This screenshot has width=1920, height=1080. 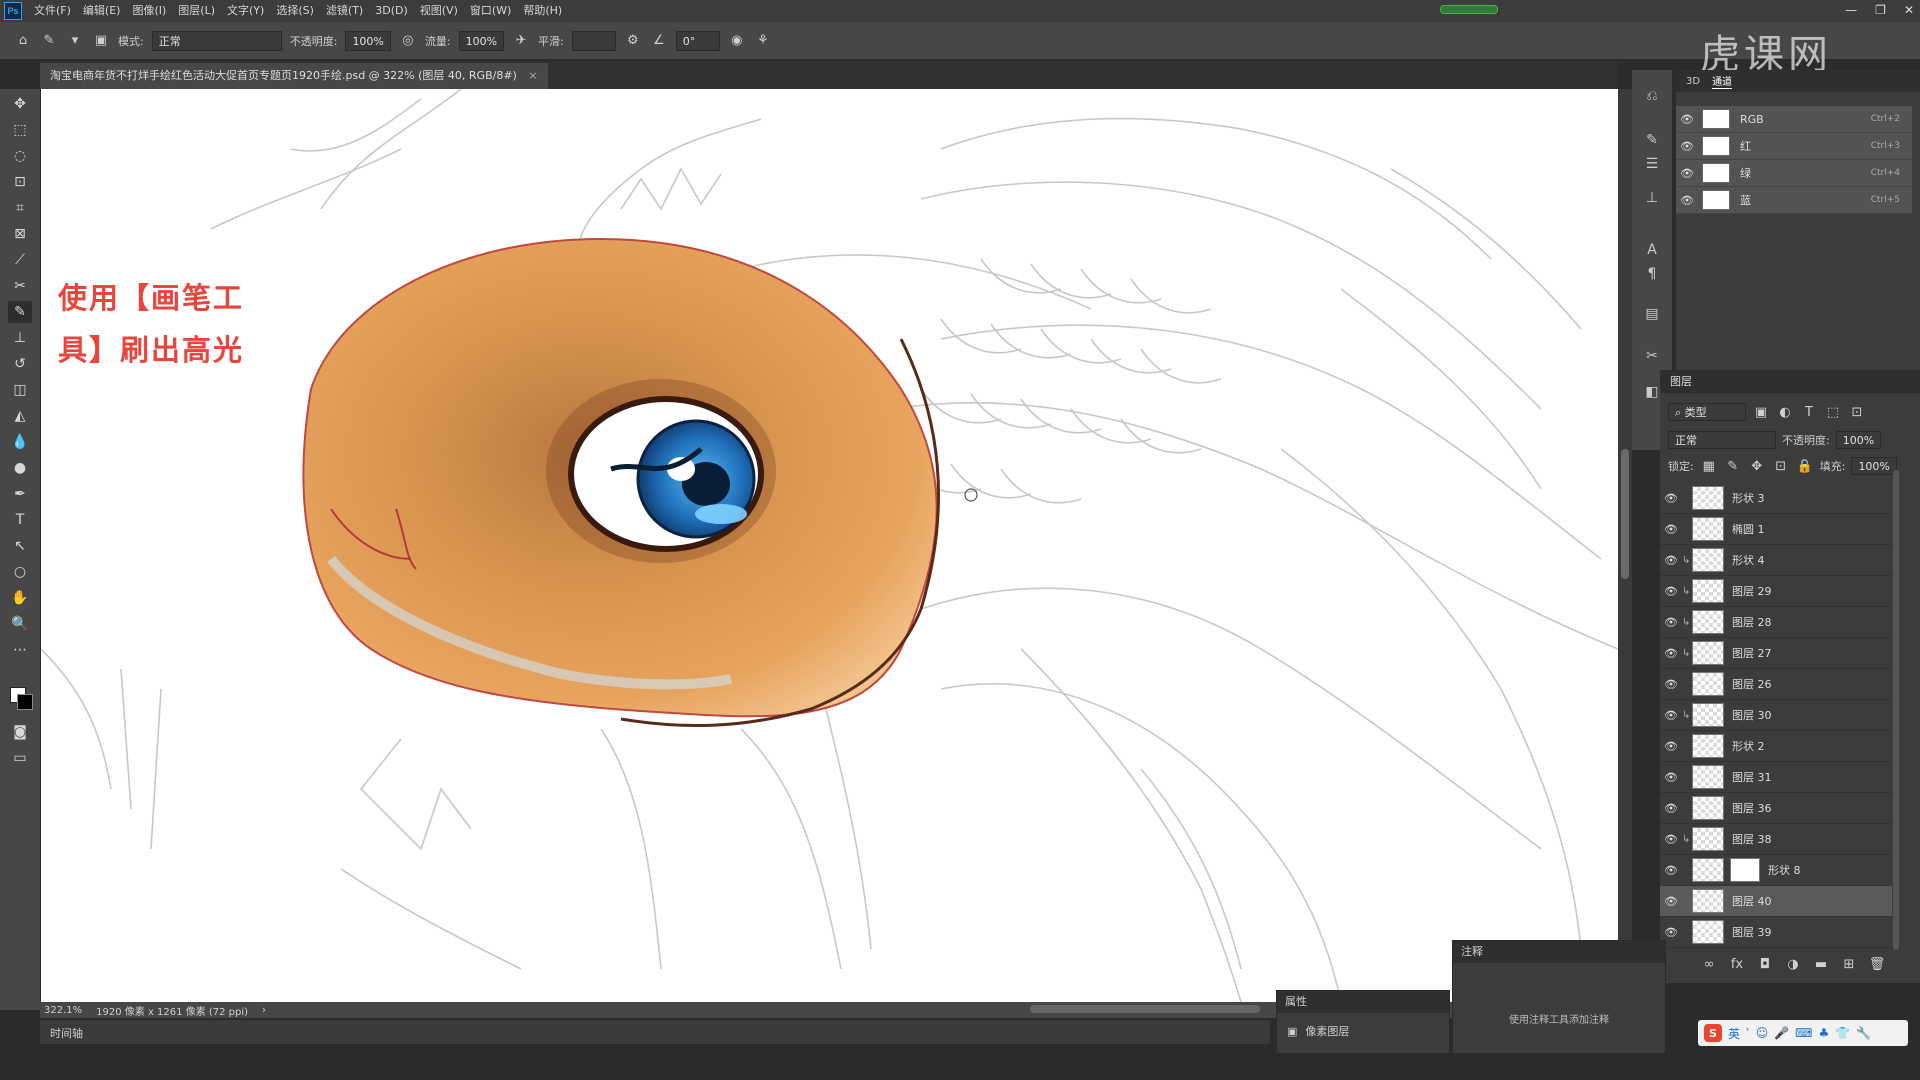 I want to click on channel-rgb: 👁 RGB Ctrl+2, so click(x=1794, y=119).